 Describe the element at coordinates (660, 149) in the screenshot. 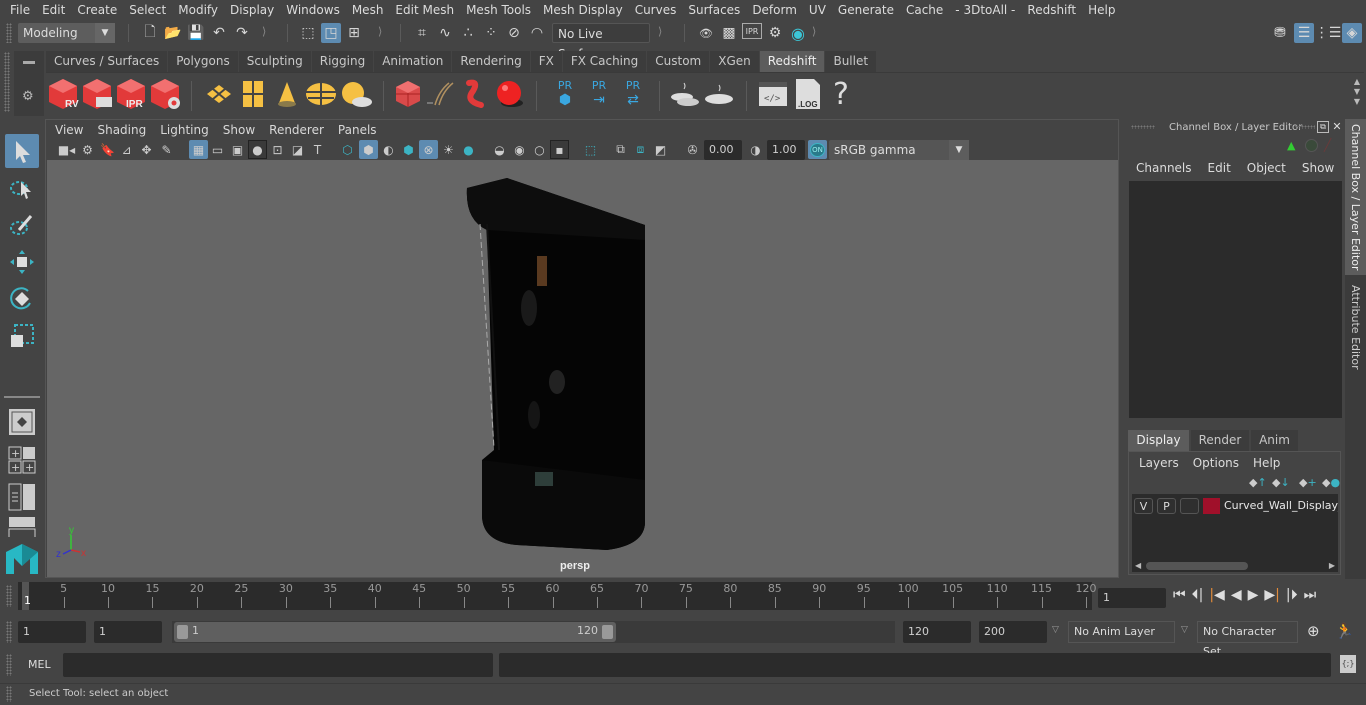

I see `xray-joints-icon: ◩` at that location.